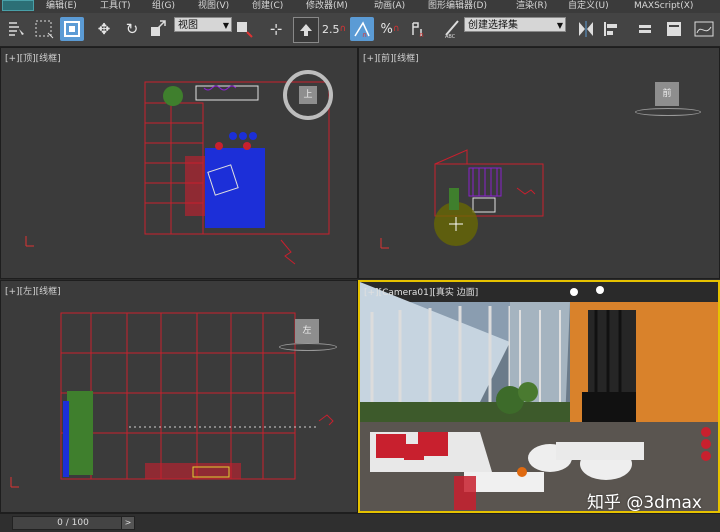 The width and height of the screenshot is (720, 532). I want to click on viewcube-icon: 前, so click(667, 94).